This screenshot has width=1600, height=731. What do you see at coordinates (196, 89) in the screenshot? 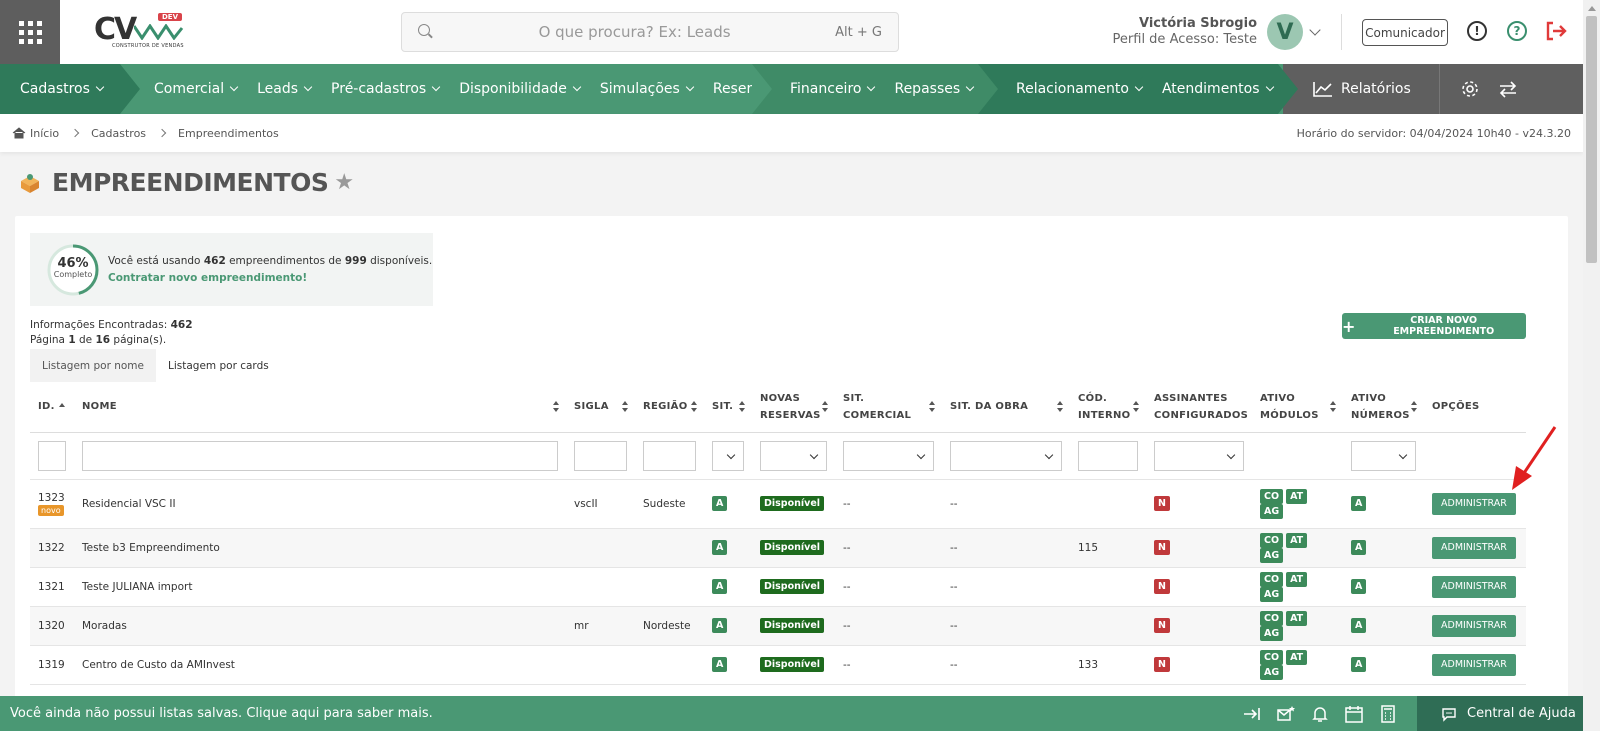
I see `nav-item-comercial: Comercial` at bounding box center [196, 89].